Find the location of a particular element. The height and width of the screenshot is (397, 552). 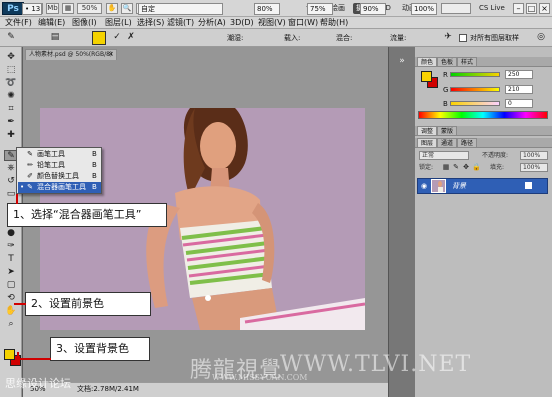

color-panel-foreground is located at coordinates (426, 76).